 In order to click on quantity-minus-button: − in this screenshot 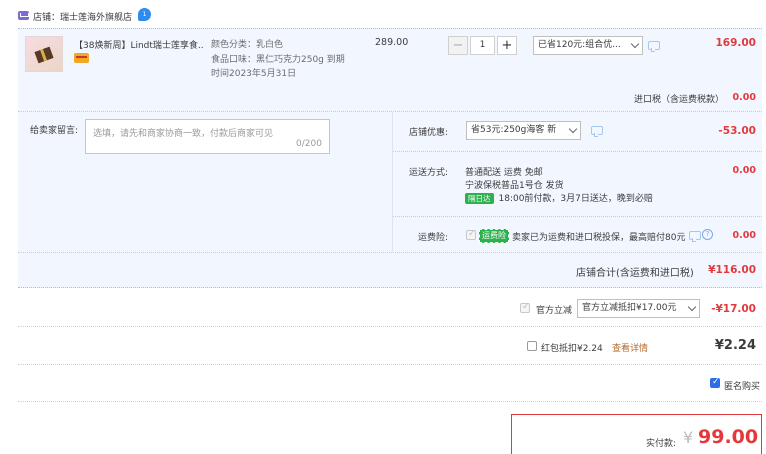, I will do `click(458, 45)`.